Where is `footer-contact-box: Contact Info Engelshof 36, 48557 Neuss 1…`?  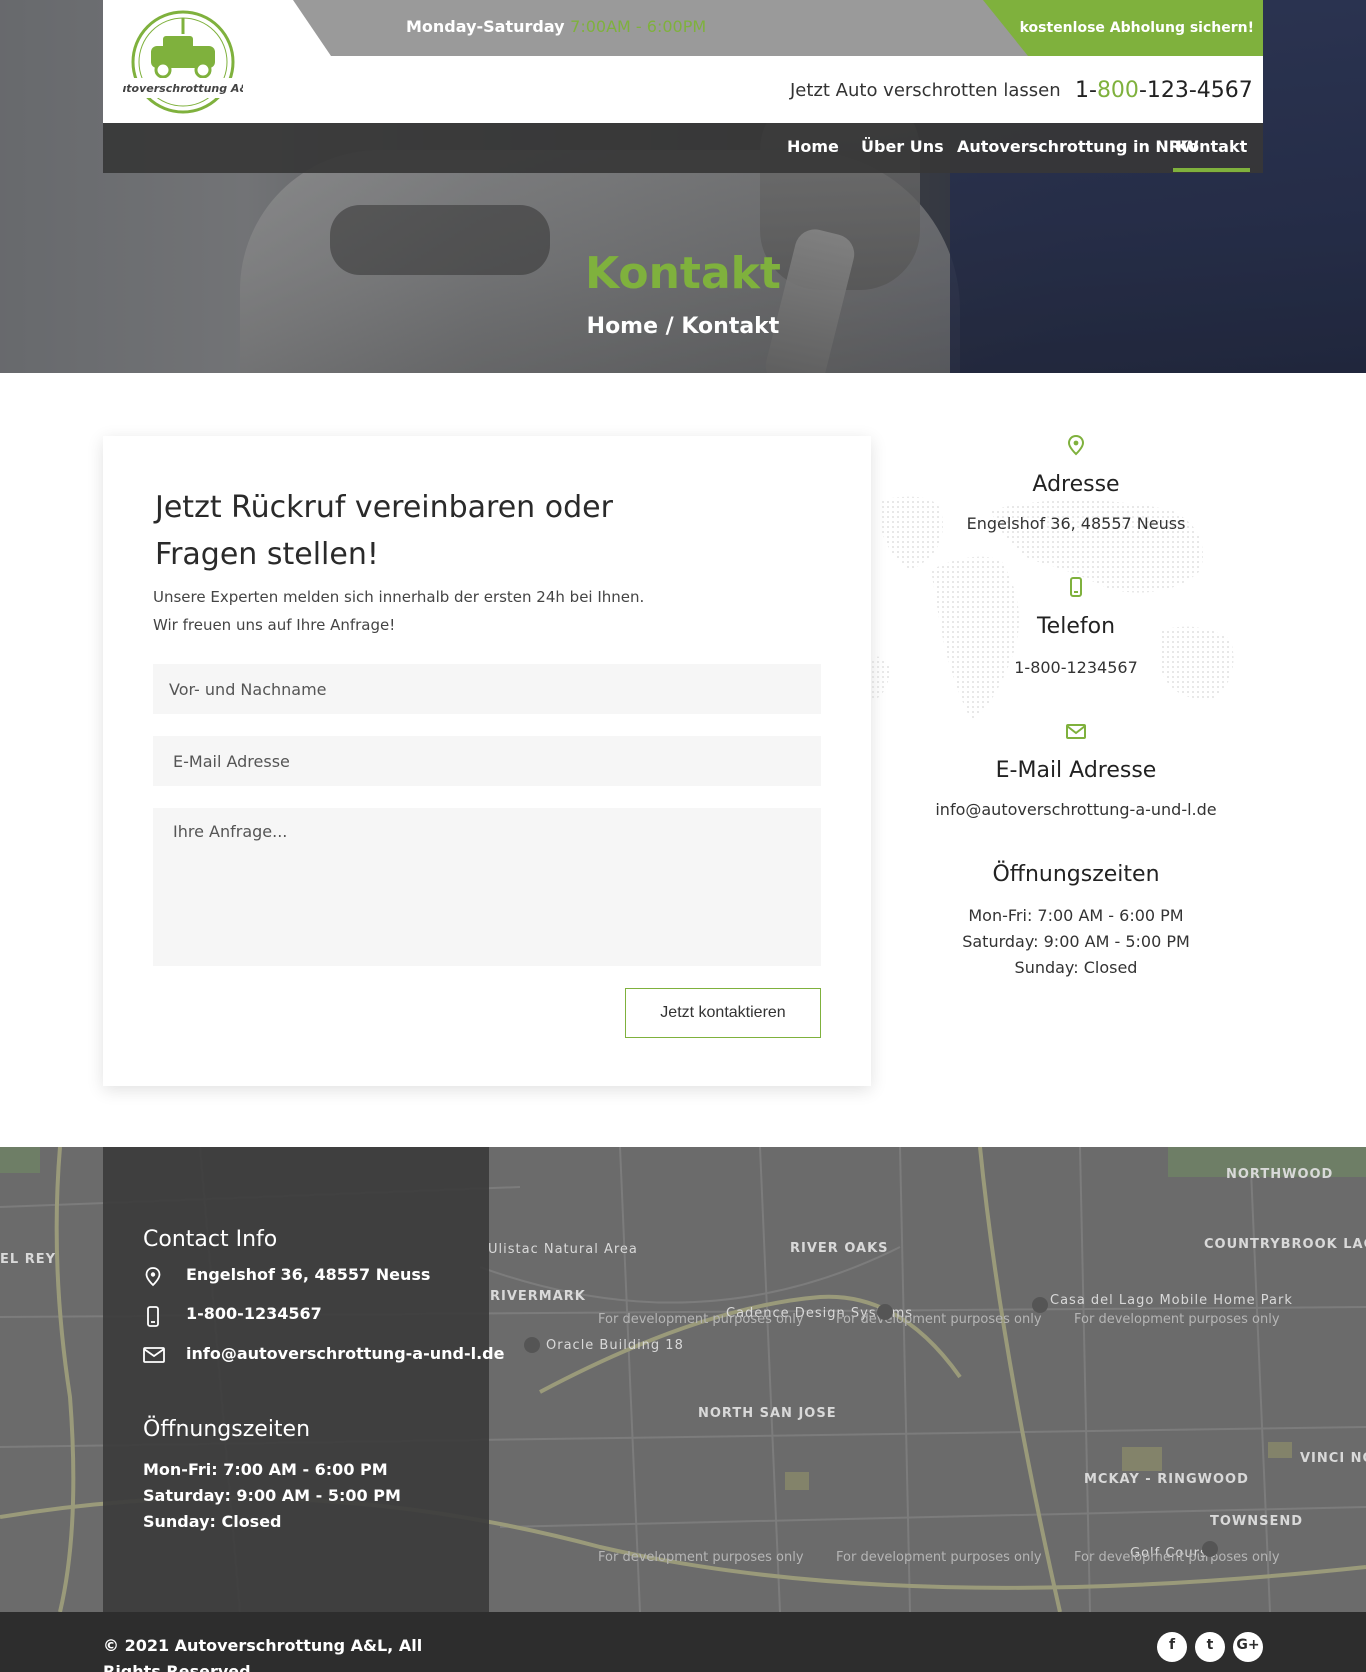 footer-contact-box: Contact Info Engelshof 36, 48557 Neuss 1… is located at coordinates (303, 1379).